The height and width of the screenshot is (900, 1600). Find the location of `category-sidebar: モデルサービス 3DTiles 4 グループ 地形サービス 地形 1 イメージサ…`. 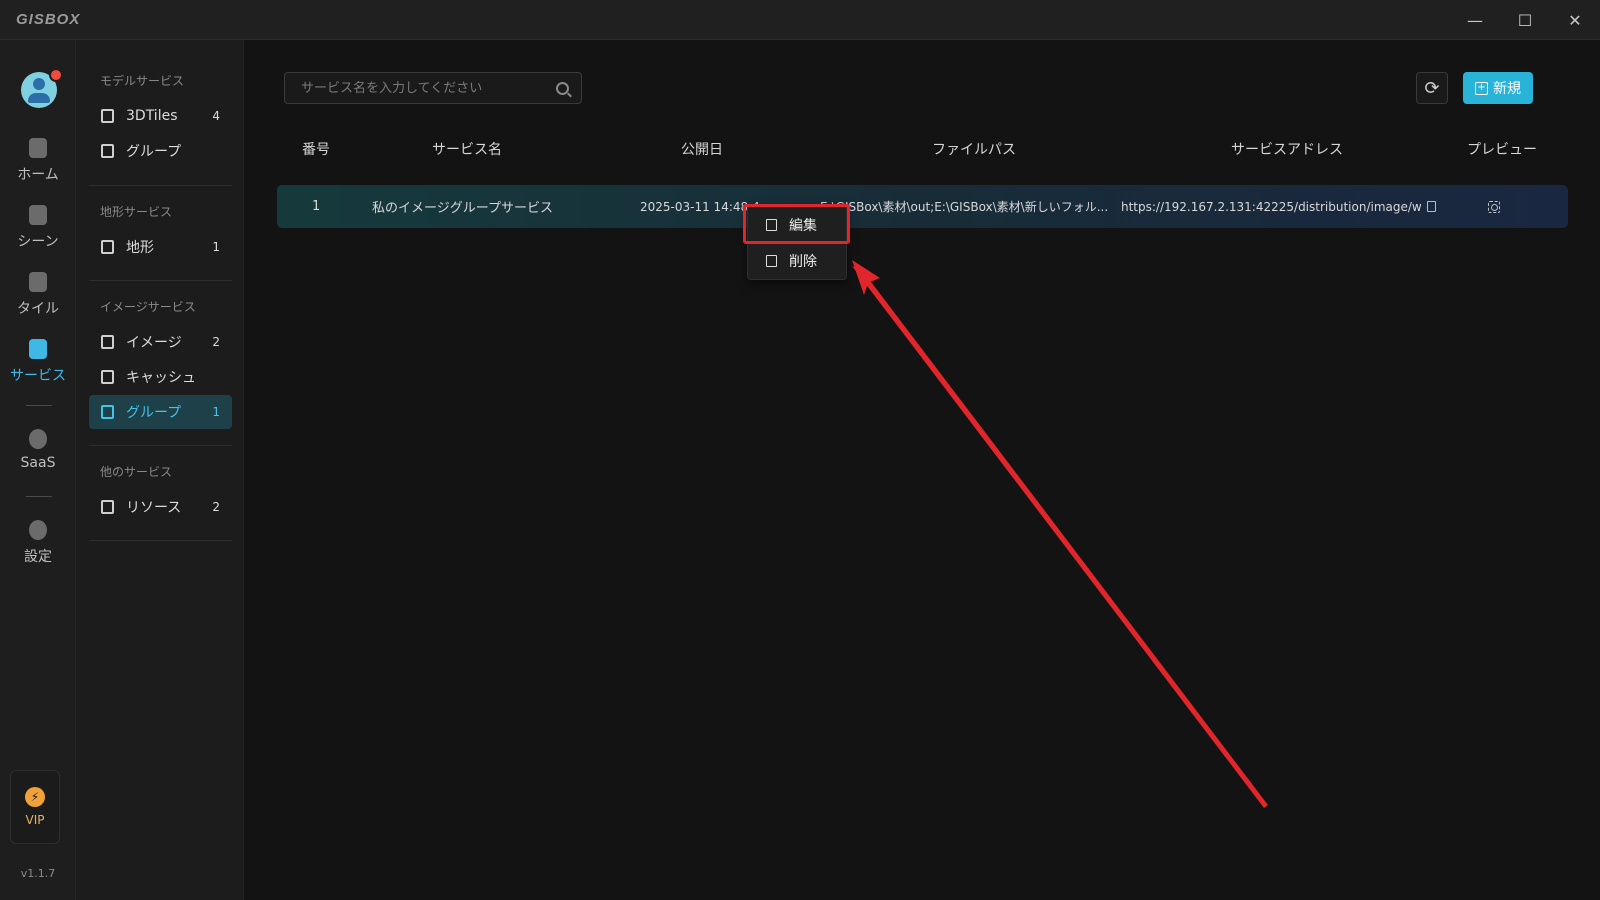

category-sidebar: モデルサービス 3DTiles 4 グループ 地形サービス 地形 1 イメージサ… is located at coordinates (160, 470).